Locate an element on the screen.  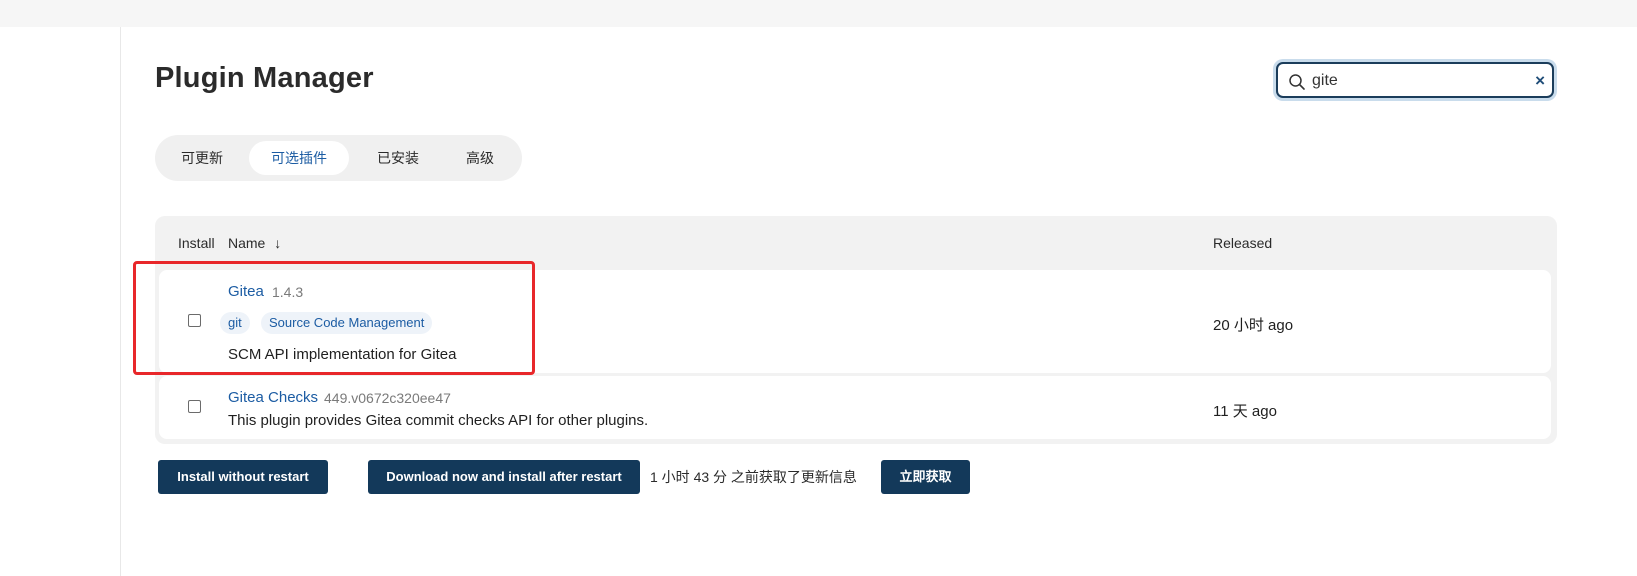
search-icon is located at coordinates (1297, 82).